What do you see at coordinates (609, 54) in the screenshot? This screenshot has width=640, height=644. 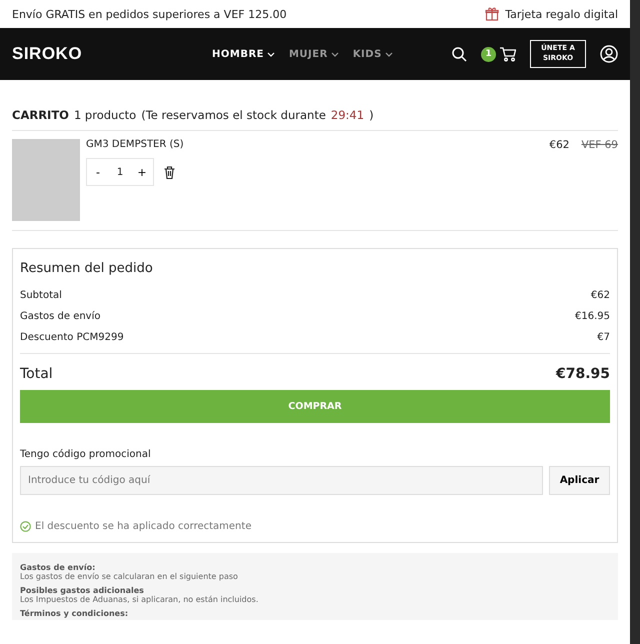 I see `user-icon` at bounding box center [609, 54].